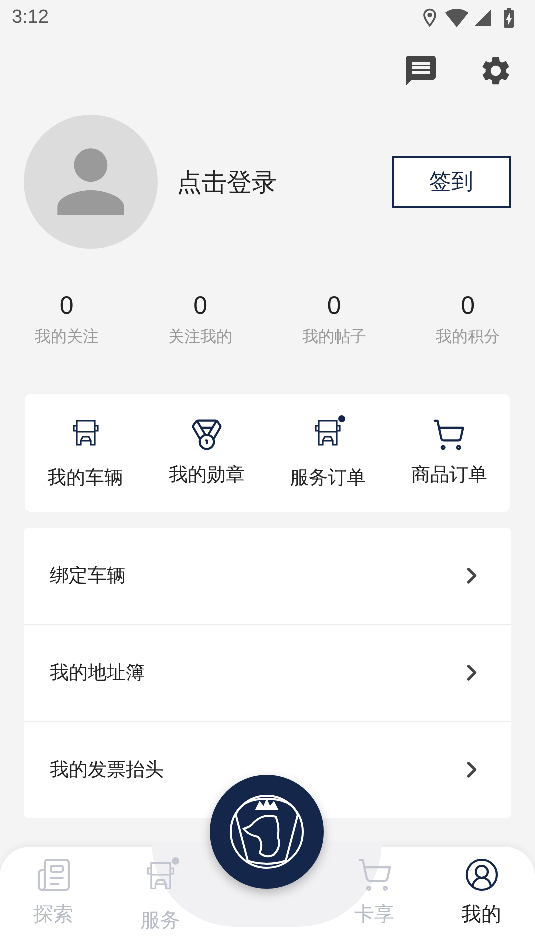 This screenshot has width=535, height=951. What do you see at coordinates (482, 875) in the screenshot?
I see `profile-icon` at bounding box center [482, 875].